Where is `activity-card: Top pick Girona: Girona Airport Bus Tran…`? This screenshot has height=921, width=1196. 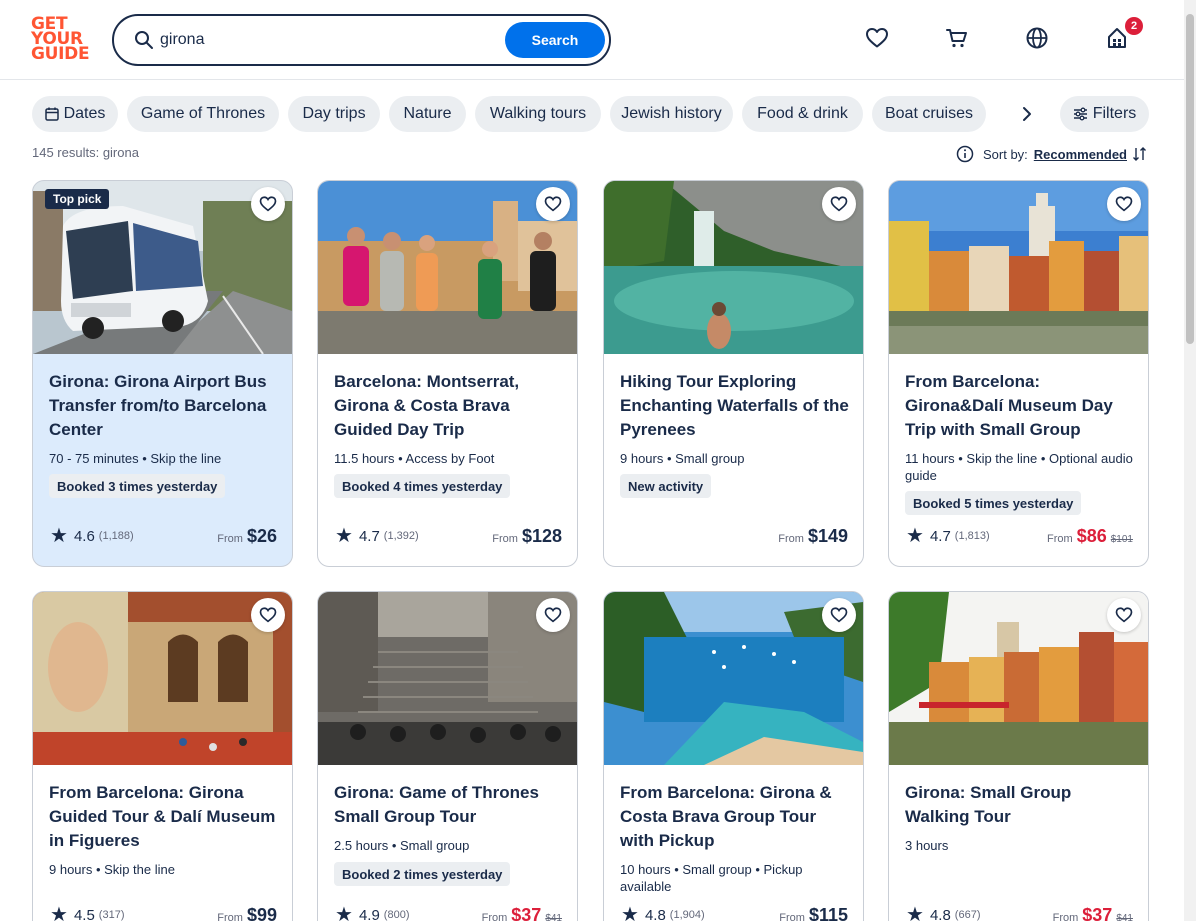
activity-card: Top pick Girona: Girona Airport Bus Tran… is located at coordinates (162, 373).